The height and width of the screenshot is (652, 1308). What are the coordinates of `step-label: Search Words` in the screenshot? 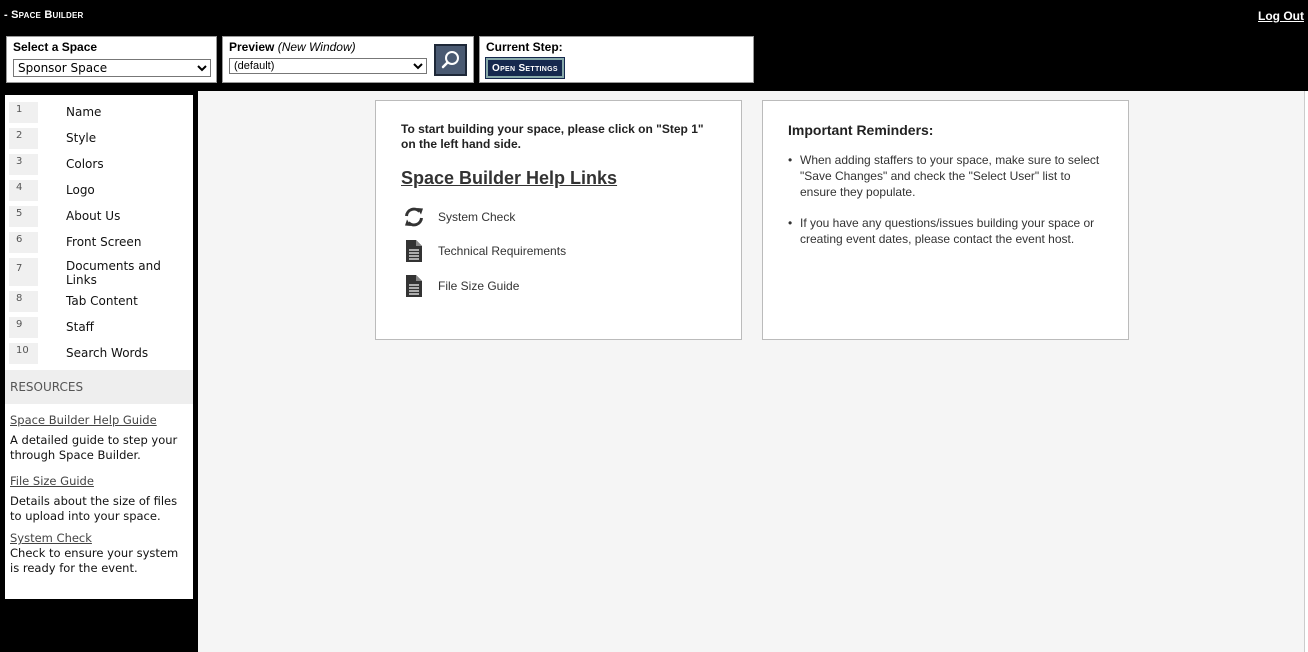 It's located at (107, 353).